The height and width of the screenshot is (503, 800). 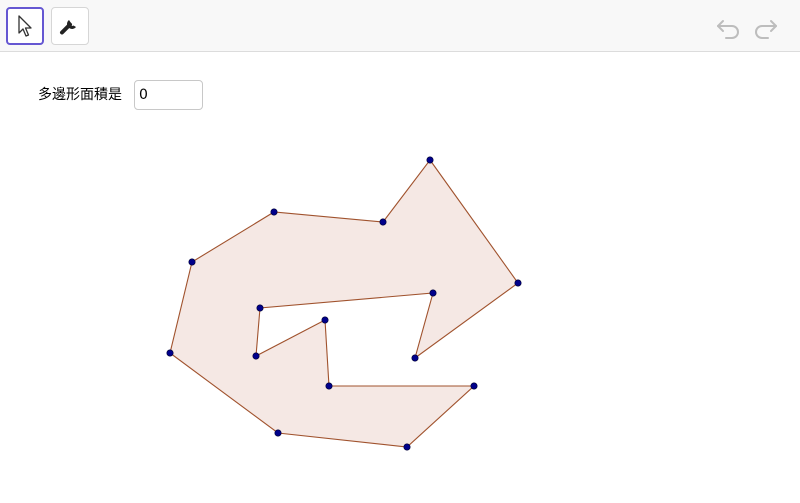 I want to click on settings-tool-button, so click(x=70, y=26).